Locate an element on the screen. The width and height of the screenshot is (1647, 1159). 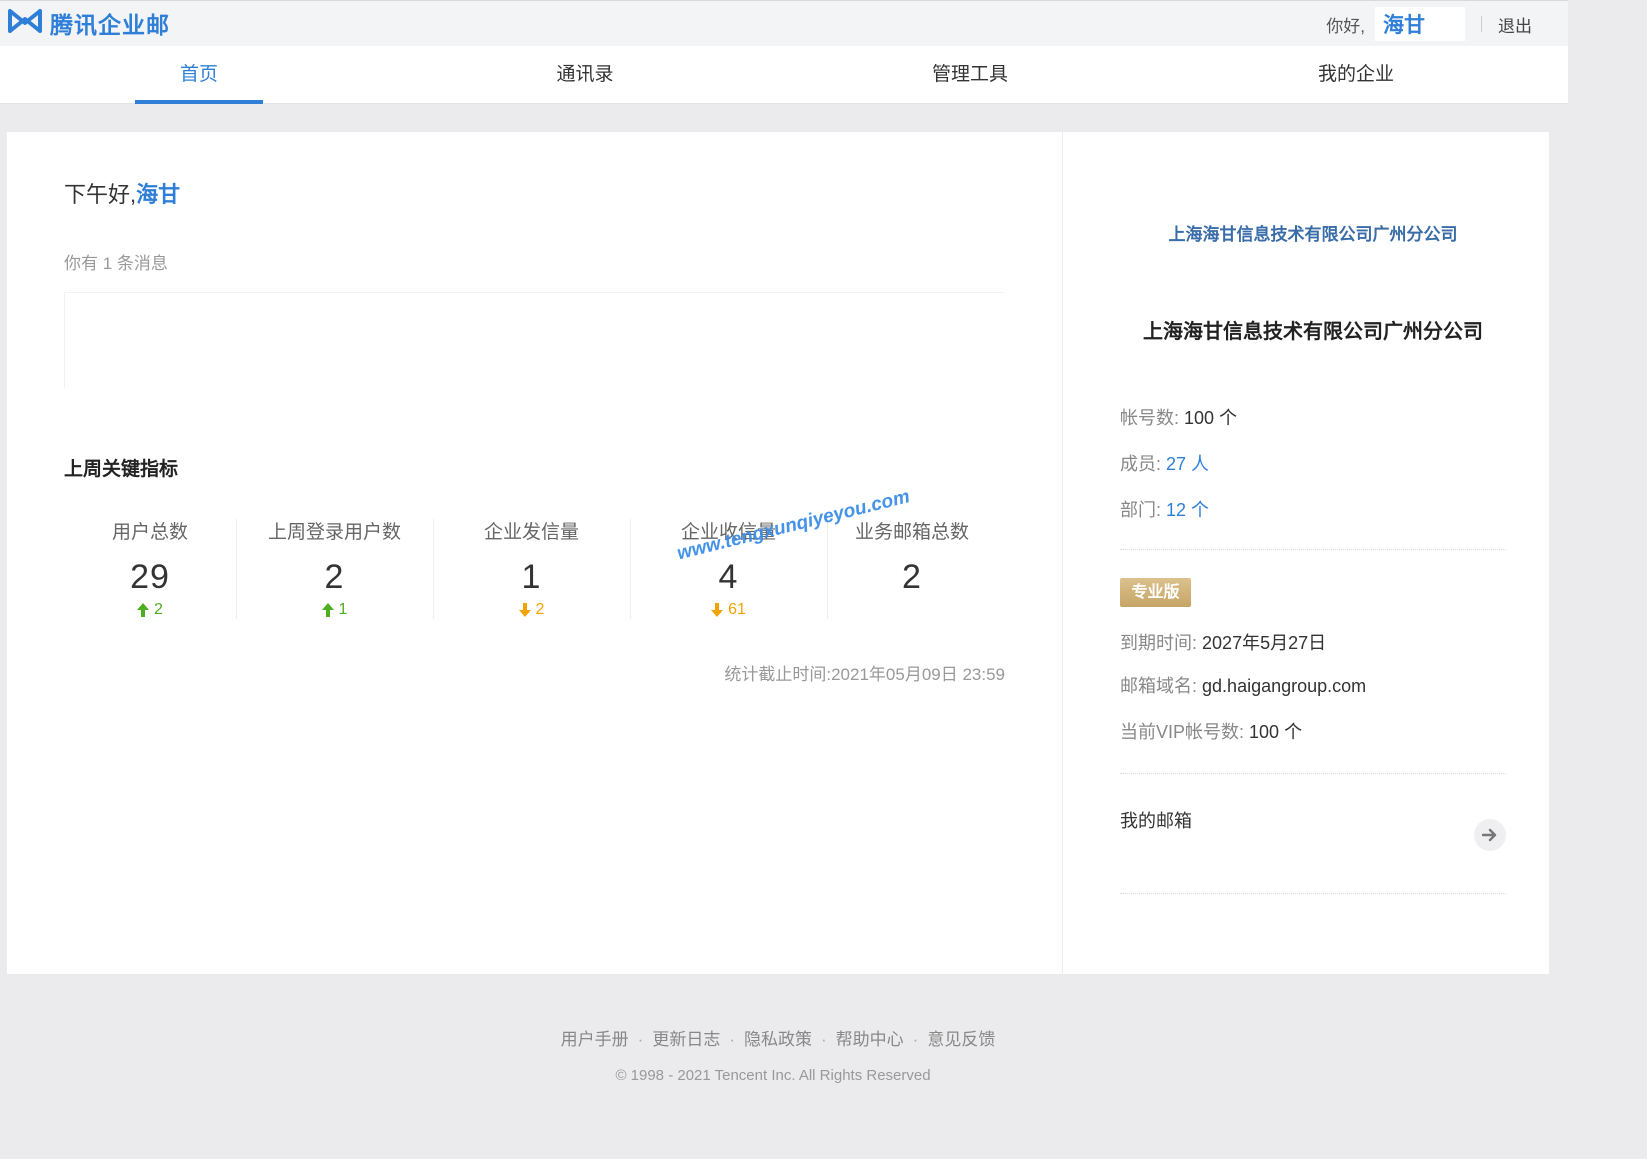
vip-accounts-row: 当前VIP帐号数: 100 个 is located at coordinates (1211, 731).